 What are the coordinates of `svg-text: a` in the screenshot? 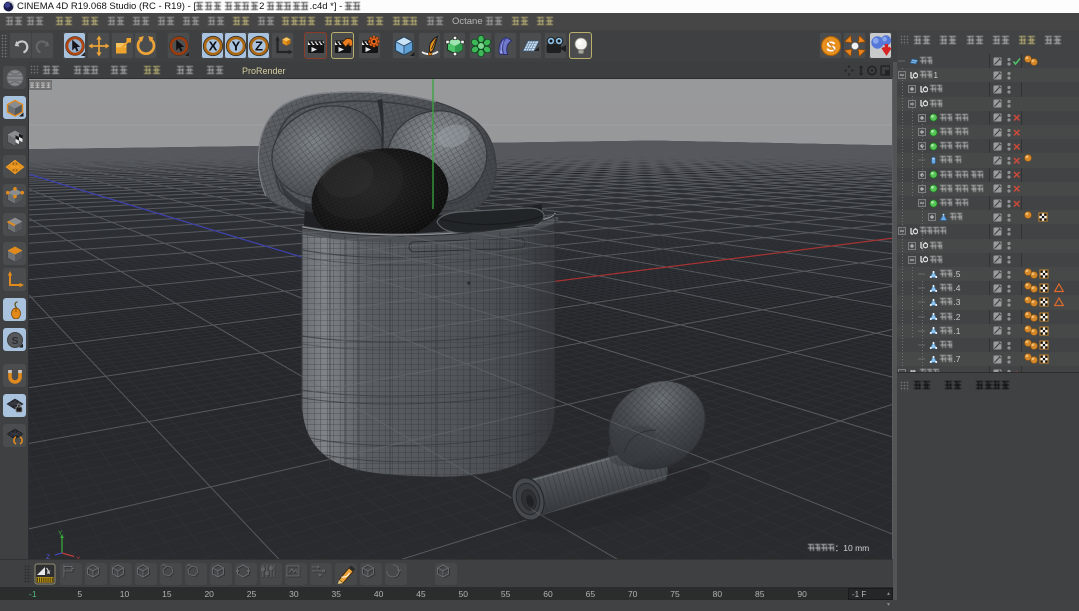 It's located at (49, 572).